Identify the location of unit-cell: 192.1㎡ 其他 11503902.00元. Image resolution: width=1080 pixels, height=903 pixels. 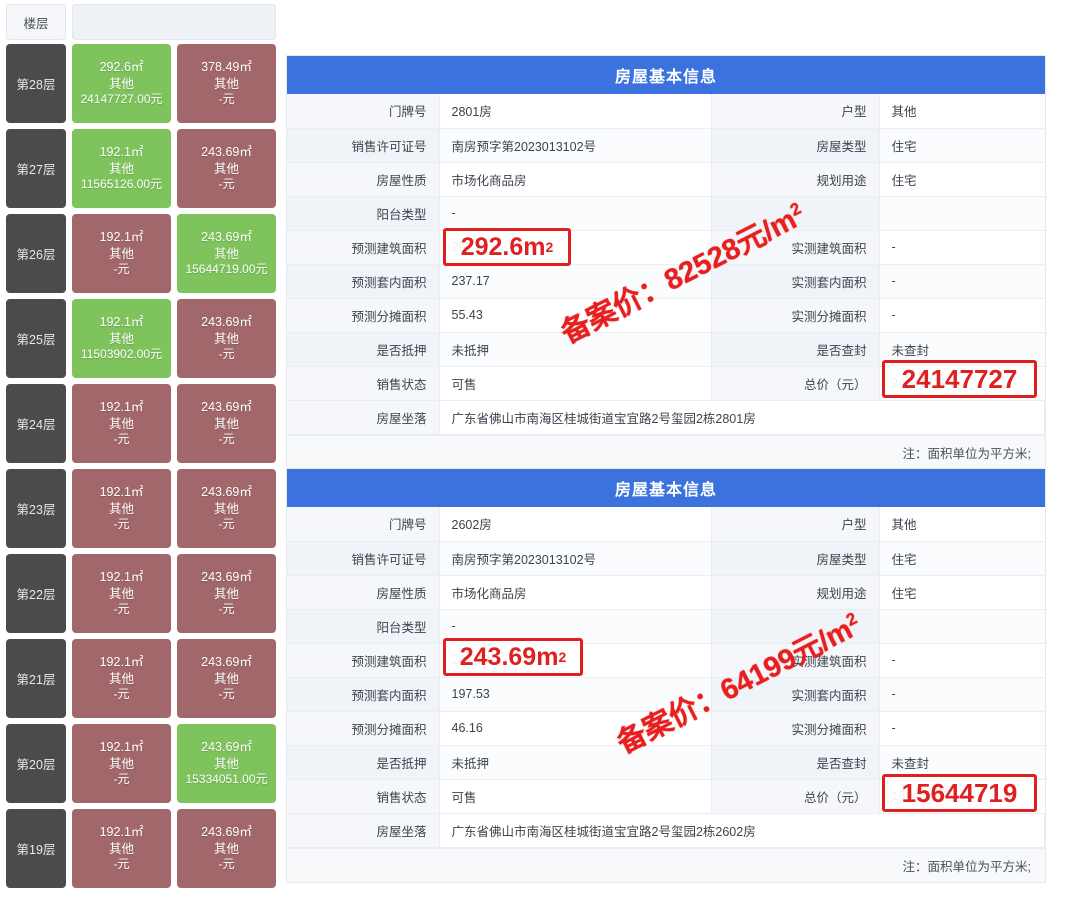
(121, 338).